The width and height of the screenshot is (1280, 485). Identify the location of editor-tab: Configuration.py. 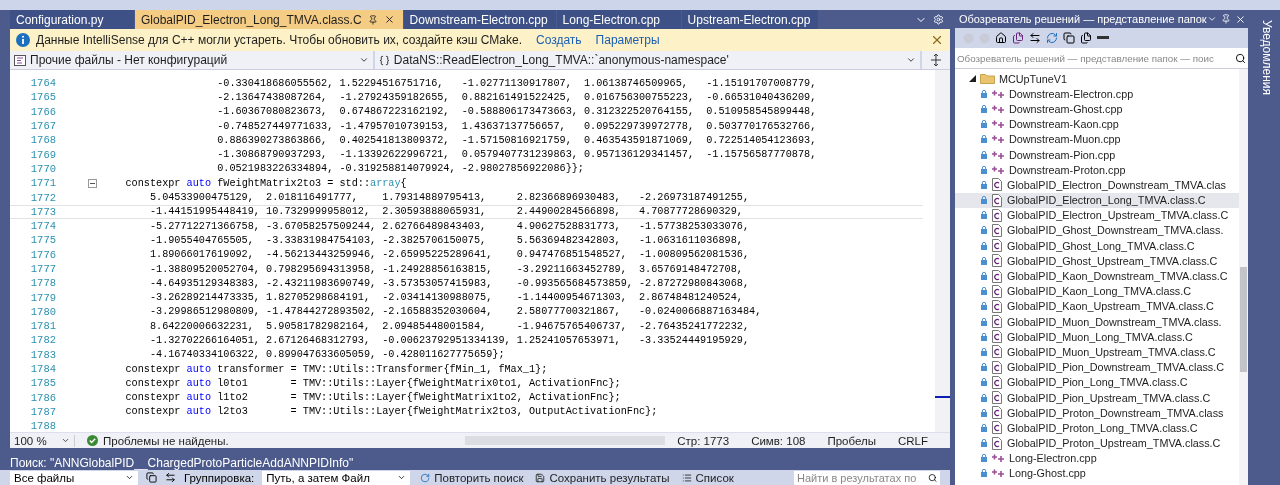
(72, 19).